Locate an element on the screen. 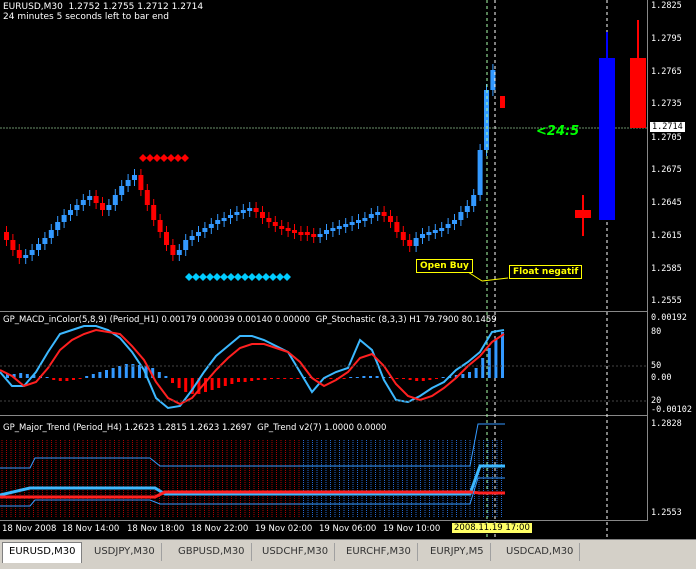 This screenshot has width=696, height=569. current-price-box: 1.2714 is located at coordinates (667, 127).